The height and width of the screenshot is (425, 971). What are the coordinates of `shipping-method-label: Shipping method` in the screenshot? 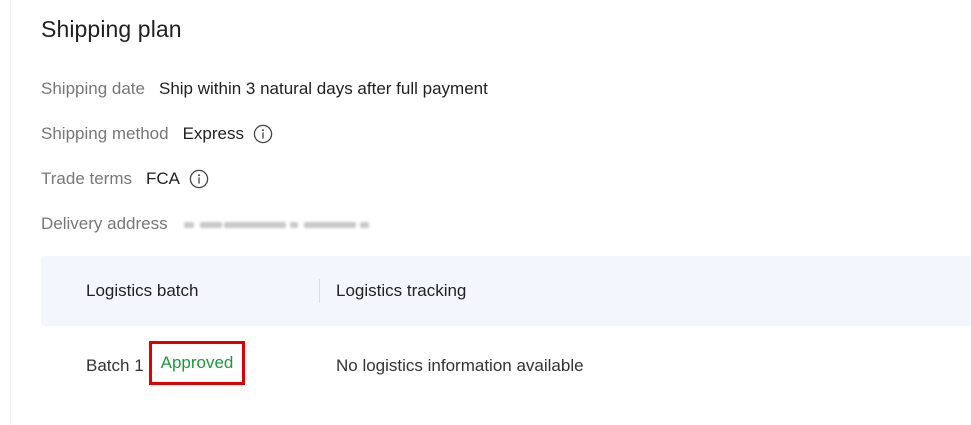 It's located at (105, 133).